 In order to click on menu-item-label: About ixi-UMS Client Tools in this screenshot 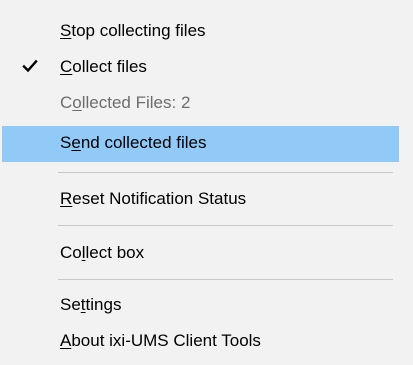, I will do `click(160, 340)`.